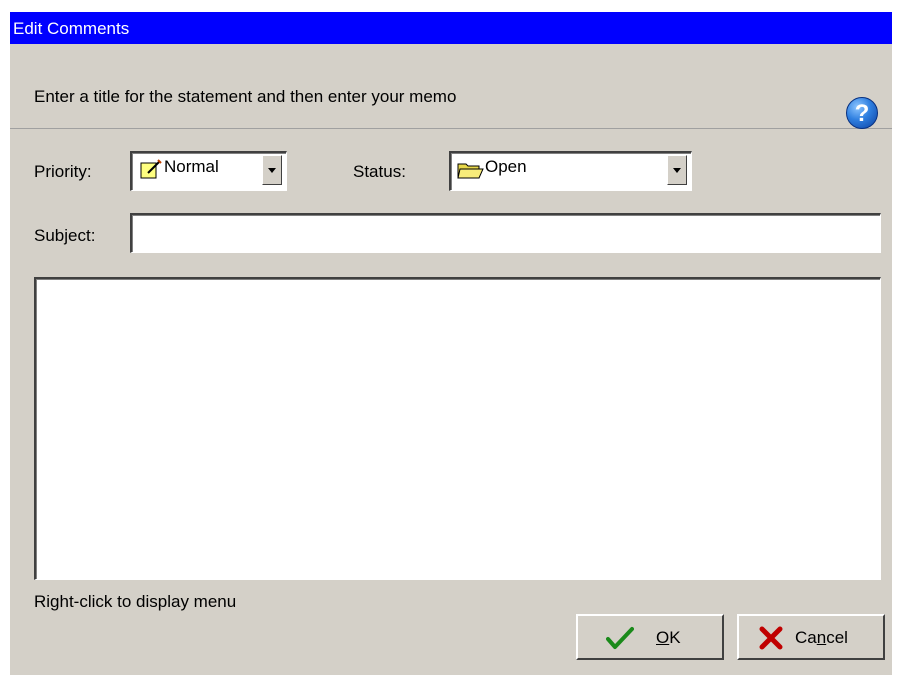 This screenshot has width=898, height=683. I want to click on priority-dropdown: Normal, so click(208, 171).